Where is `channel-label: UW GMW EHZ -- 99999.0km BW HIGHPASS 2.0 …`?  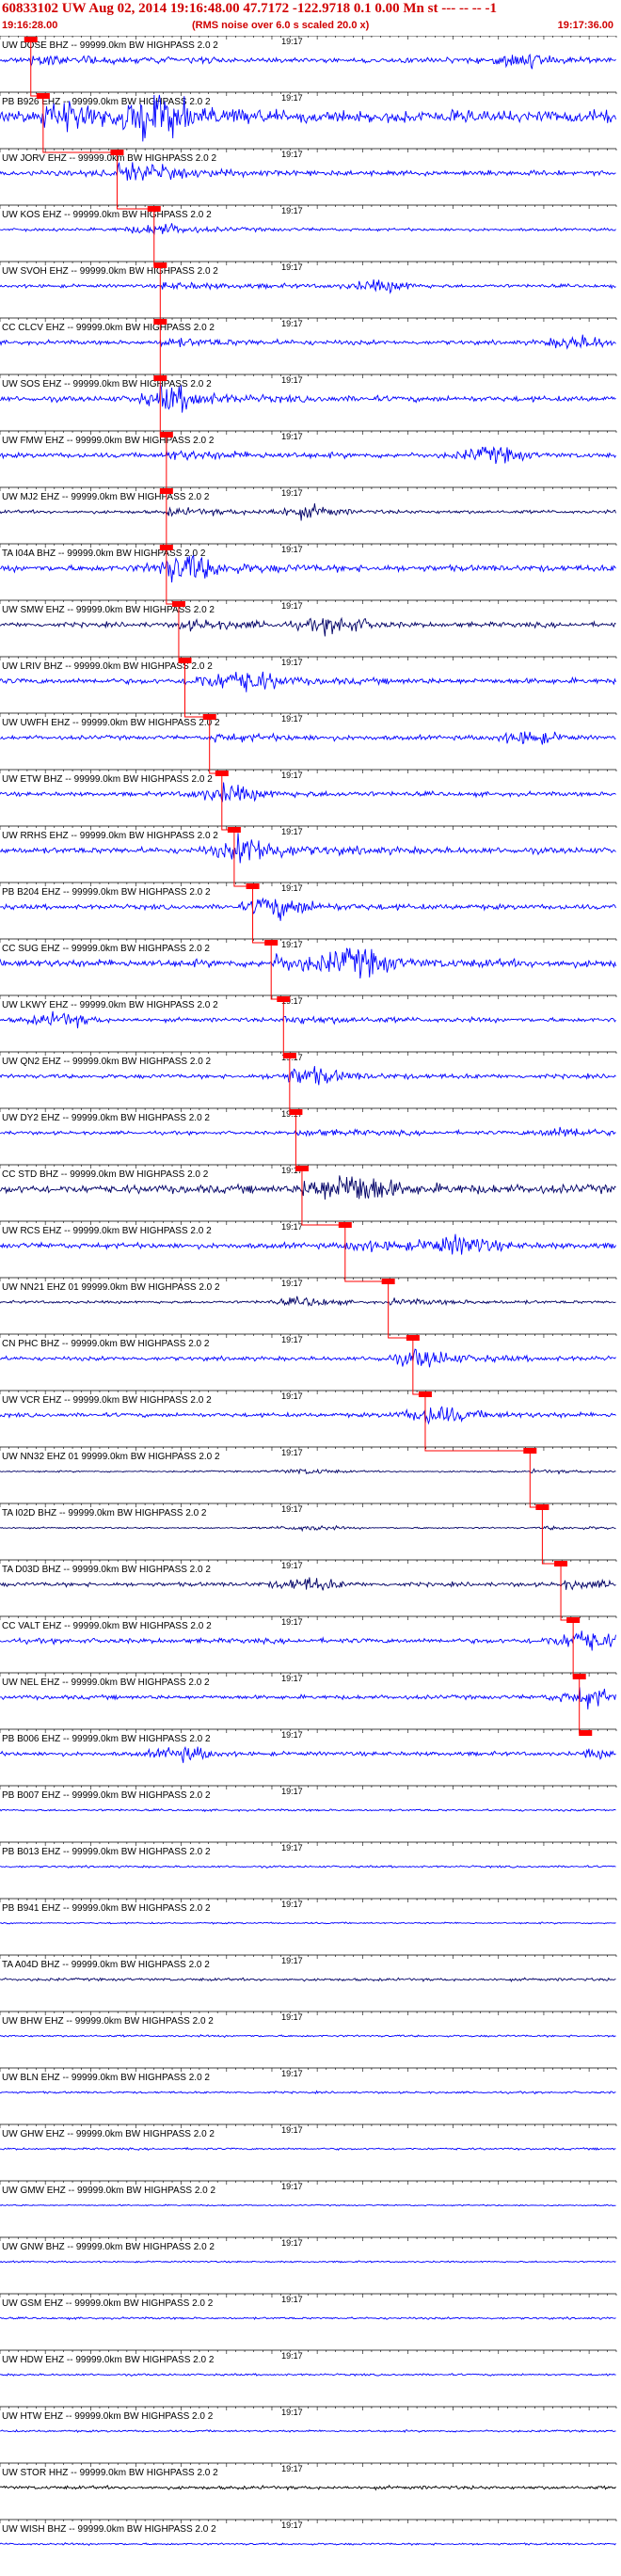
channel-label: UW GMW EHZ -- 99999.0km BW HIGHPASS 2.0 … is located at coordinates (109, 2191).